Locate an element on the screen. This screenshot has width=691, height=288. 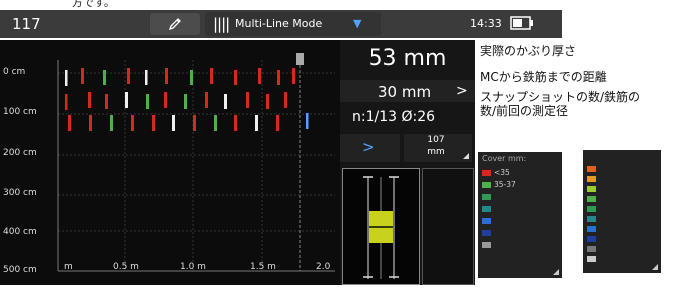
top-text-fragment: 方です。 is located at coordinates (93, 4).